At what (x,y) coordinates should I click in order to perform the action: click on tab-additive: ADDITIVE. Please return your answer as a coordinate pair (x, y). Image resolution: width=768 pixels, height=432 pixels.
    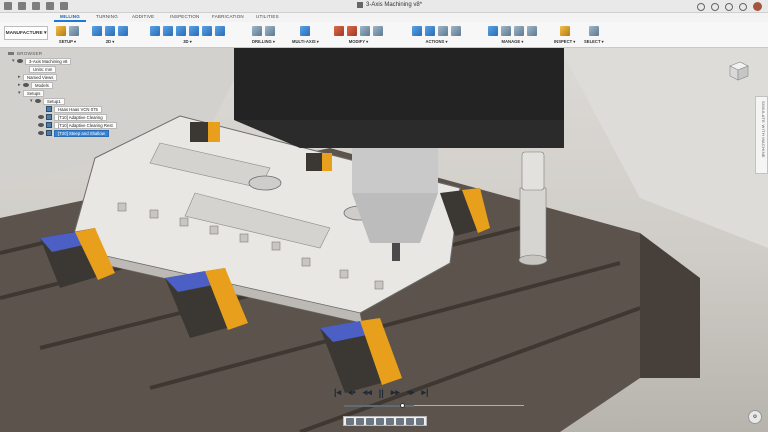
    Looking at the image, I should click on (143, 16).